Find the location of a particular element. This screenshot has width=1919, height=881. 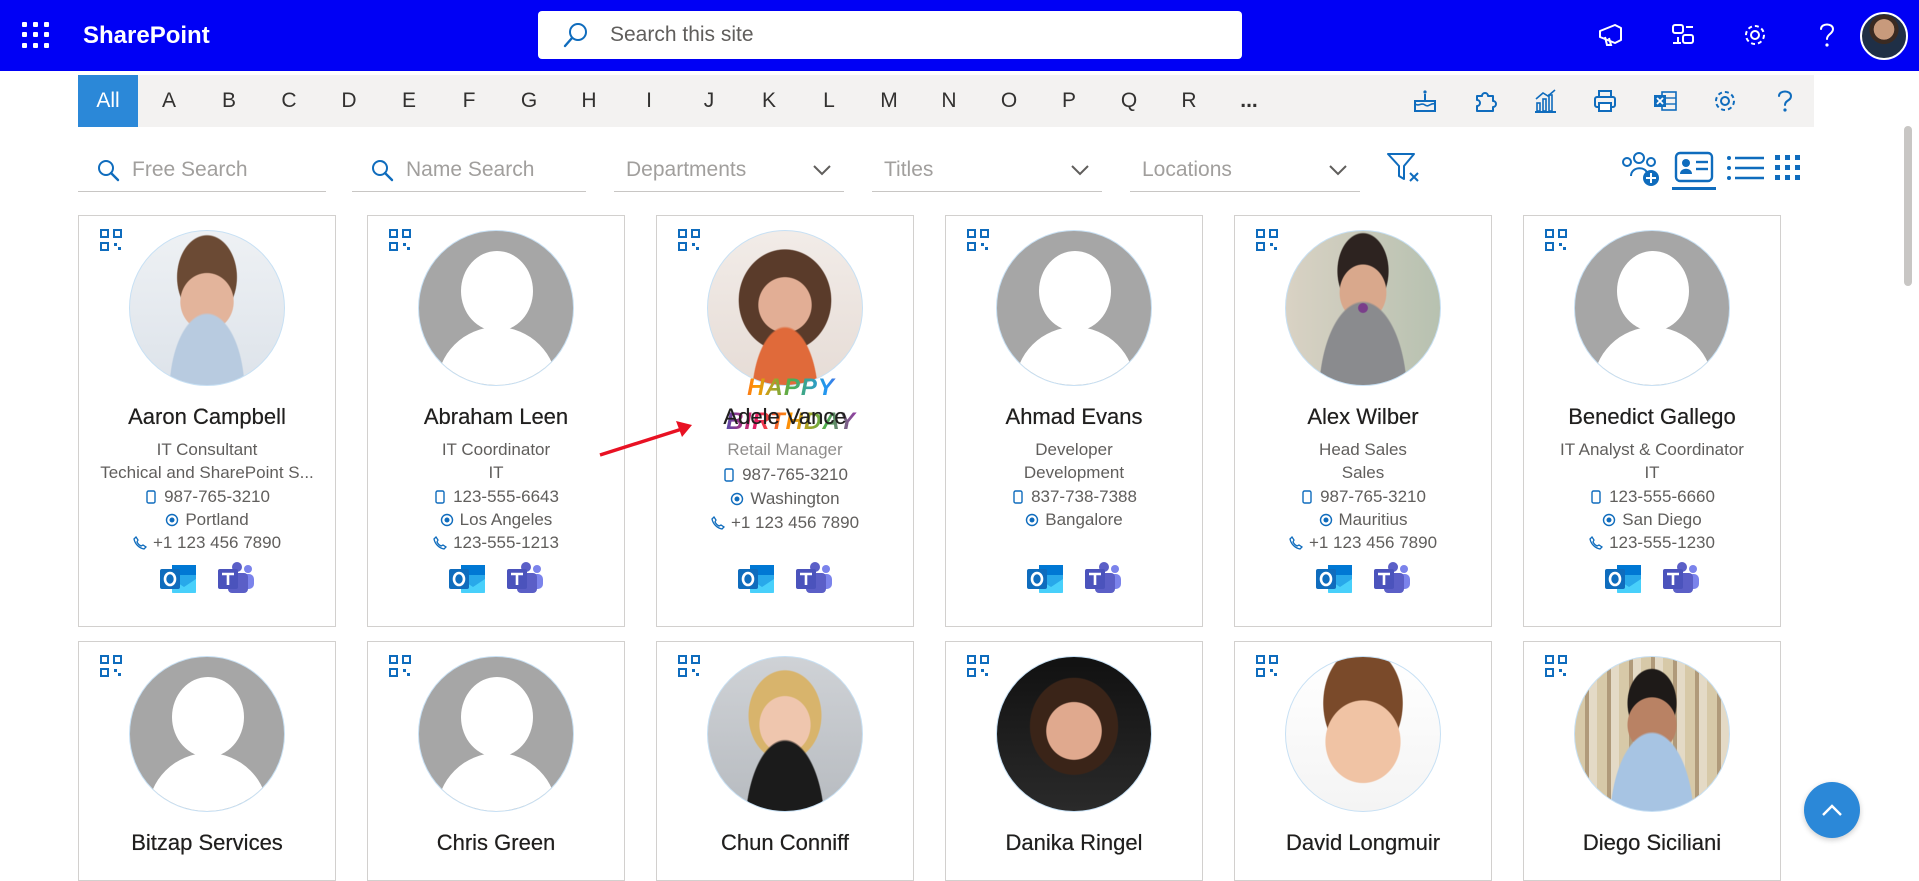

person-name: Abraham Leen is located at coordinates (496, 417).